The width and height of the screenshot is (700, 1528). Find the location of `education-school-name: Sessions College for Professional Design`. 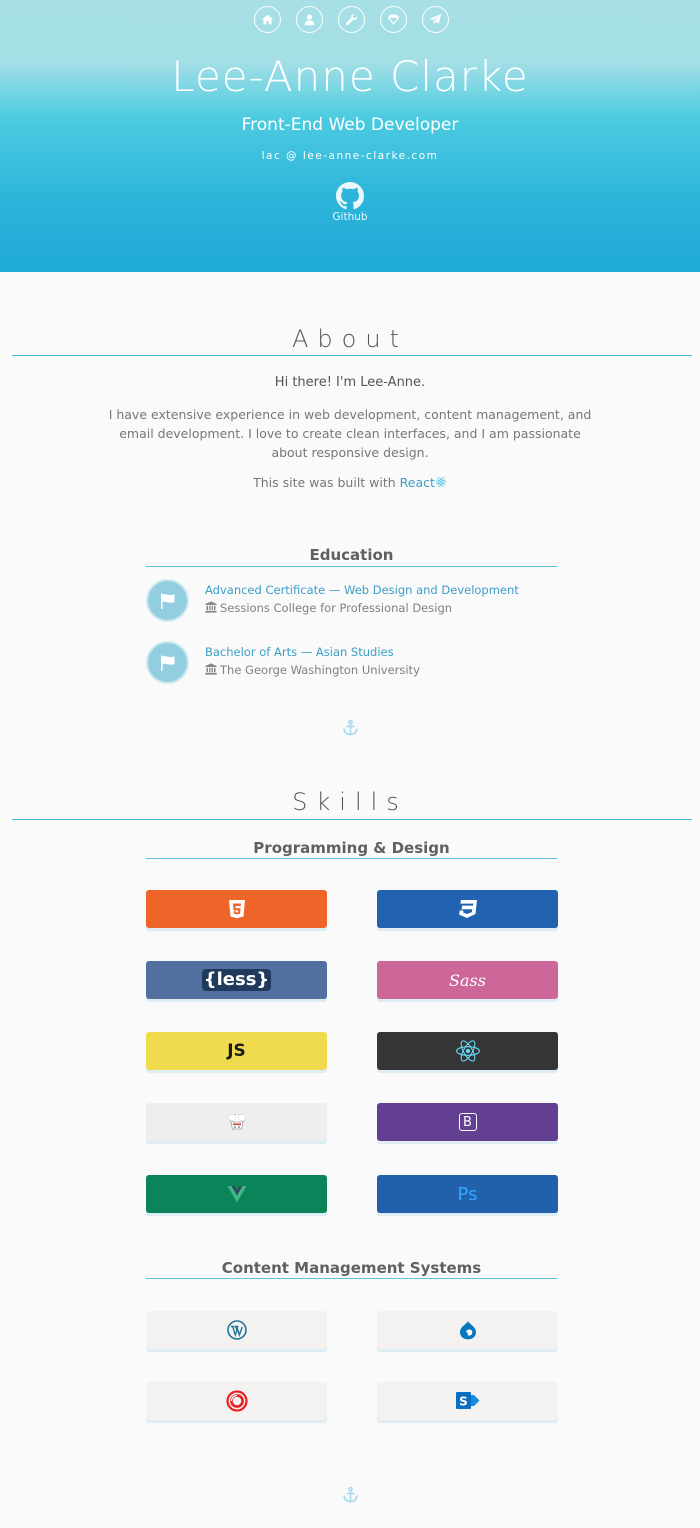

education-school-name: Sessions College for Professional Design is located at coordinates (336, 608).